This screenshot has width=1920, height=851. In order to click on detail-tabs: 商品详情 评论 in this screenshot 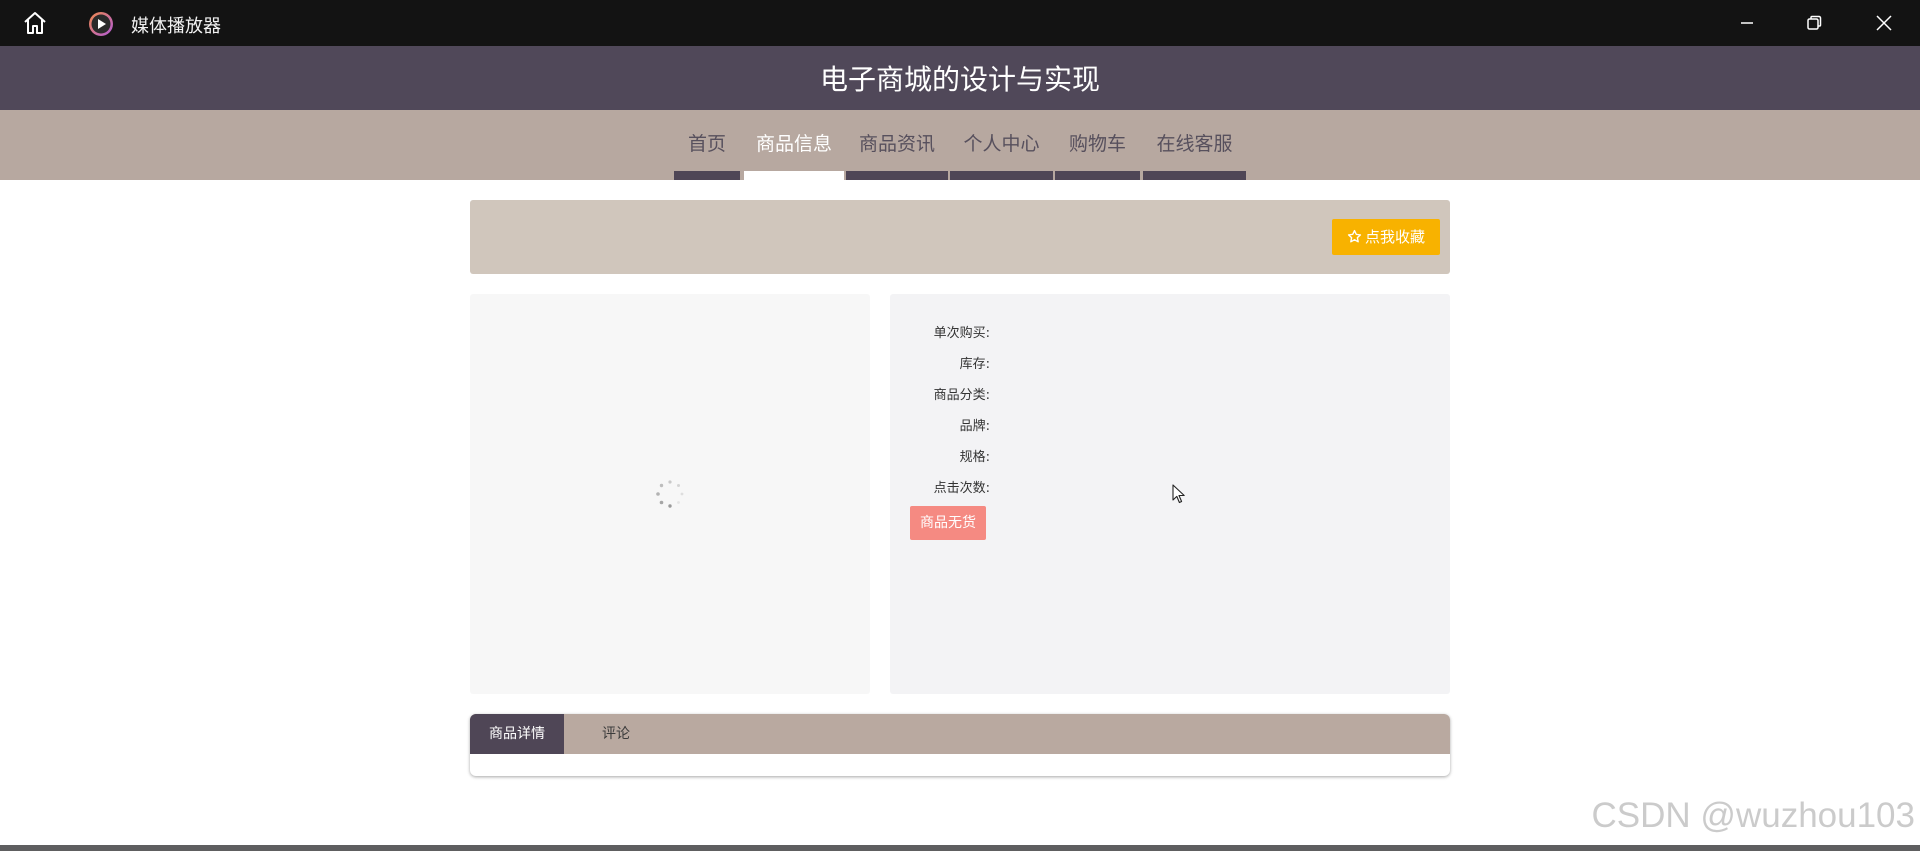, I will do `click(960, 745)`.